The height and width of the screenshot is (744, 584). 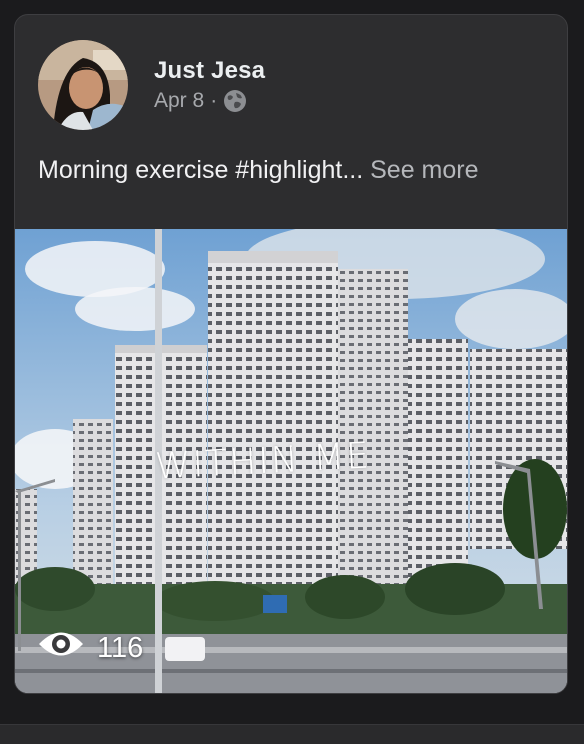 What do you see at coordinates (83, 85) in the screenshot?
I see `avatar` at bounding box center [83, 85].